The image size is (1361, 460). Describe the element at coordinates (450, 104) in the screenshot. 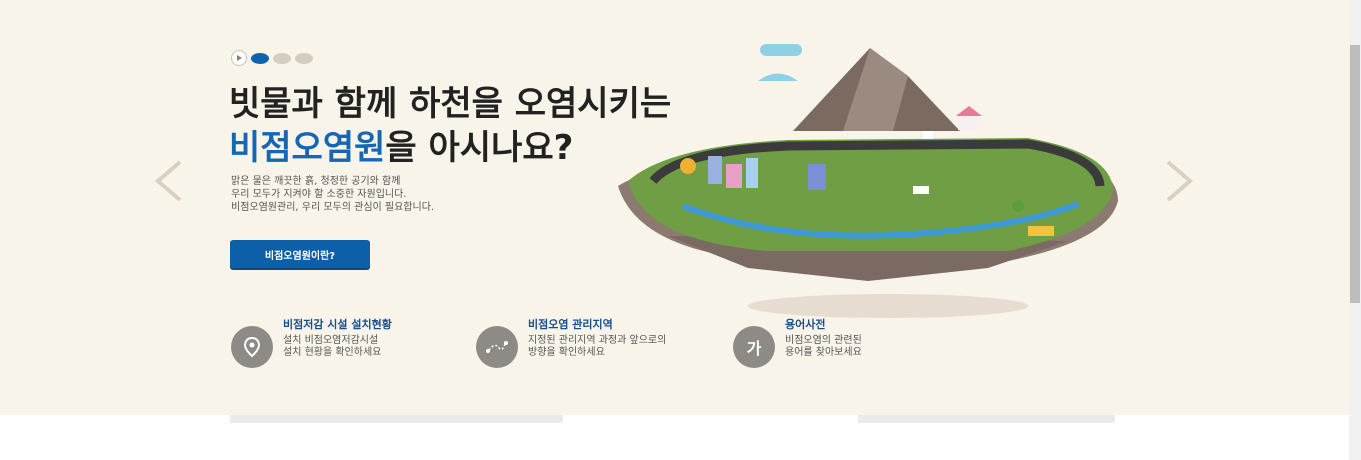

I see `headline-line1: 빗물과 함께 하천을 오염시키는` at that location.